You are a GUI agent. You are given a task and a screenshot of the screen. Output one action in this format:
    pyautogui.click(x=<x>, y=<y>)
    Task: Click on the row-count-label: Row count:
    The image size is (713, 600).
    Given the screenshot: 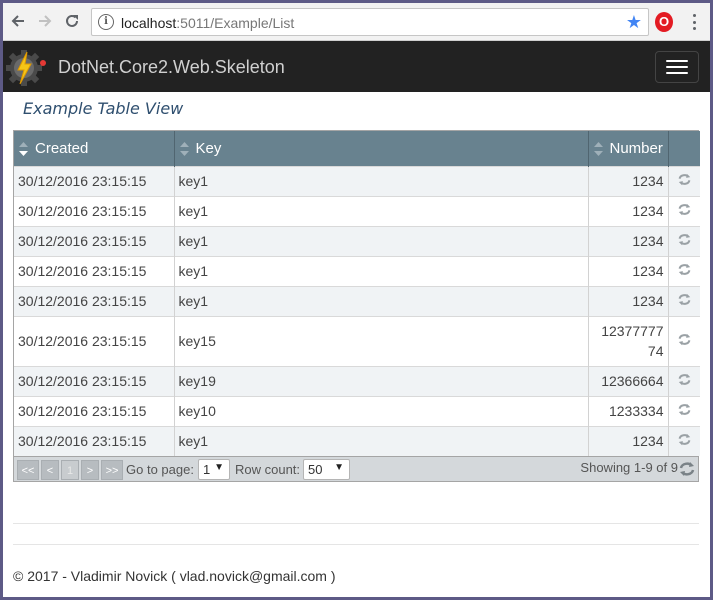 What is the action you would take?
    pyautogui.click(x=268, y=469)
    